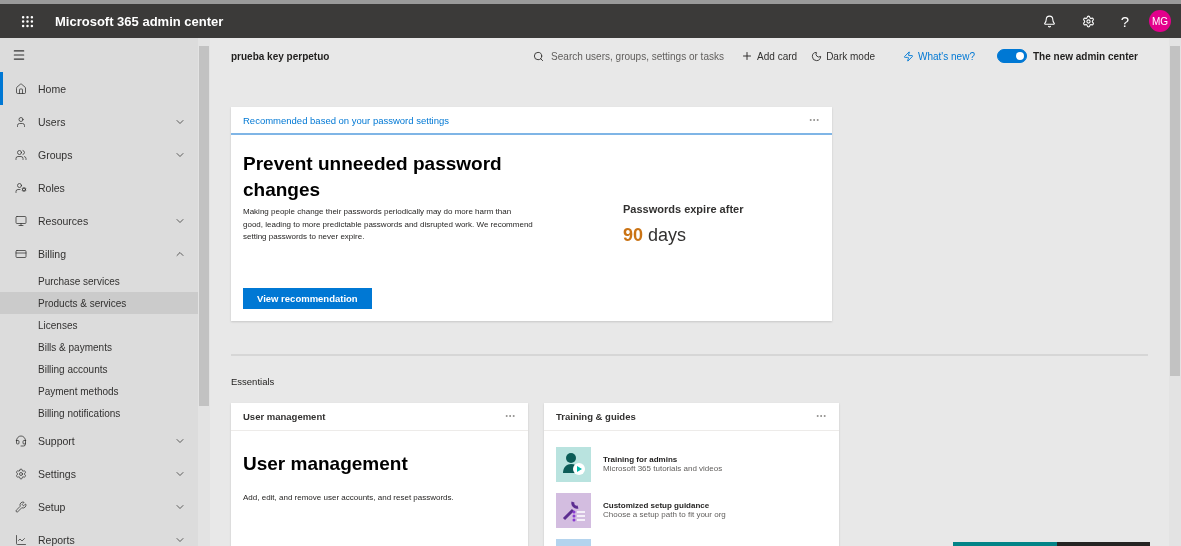 The height and width of the screenshot is (546, 1181). Describe the element at coordinates (140, 21) in the screenshot. I see `app-title: Microsoft 365 admin center` at that location.